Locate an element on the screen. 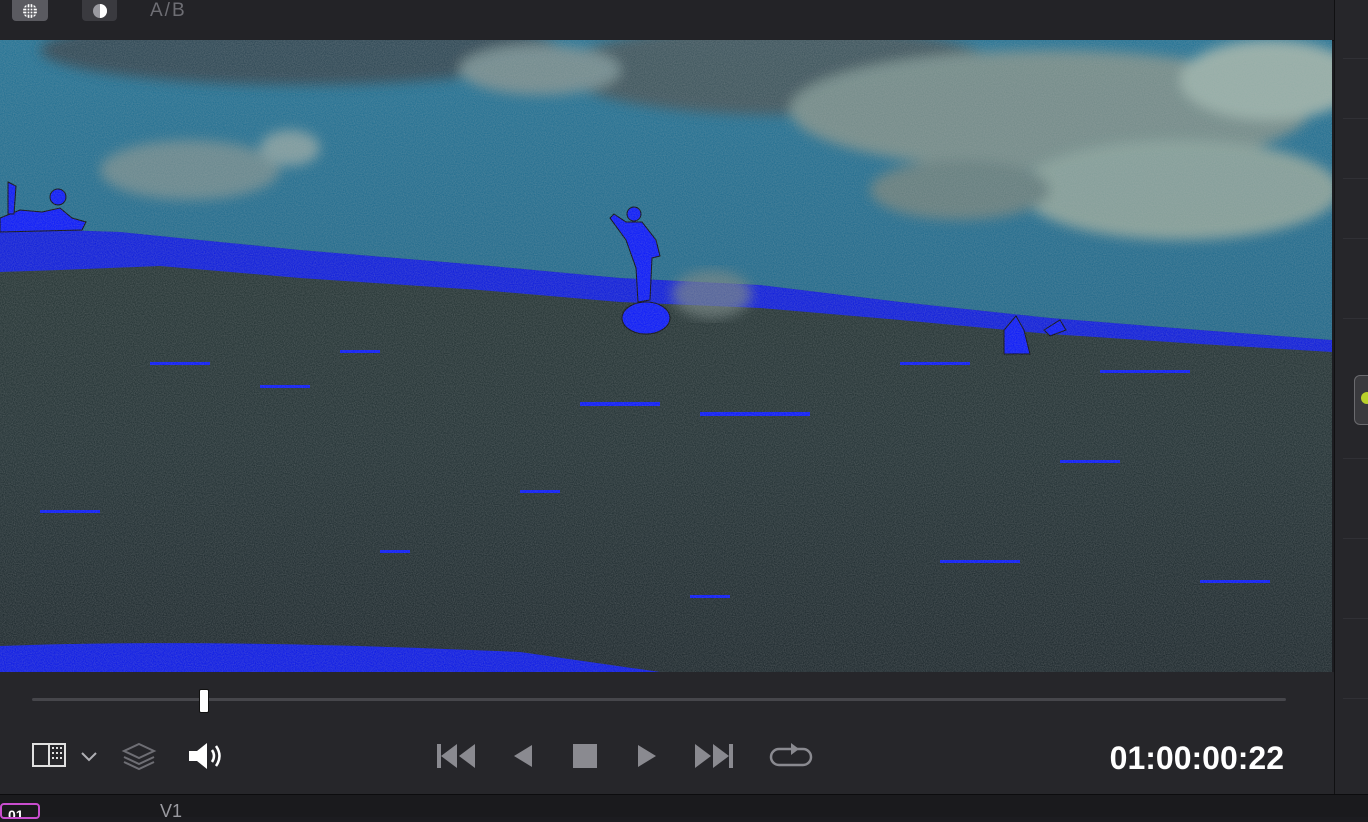  layers-button is located at coordinates (139, 756).